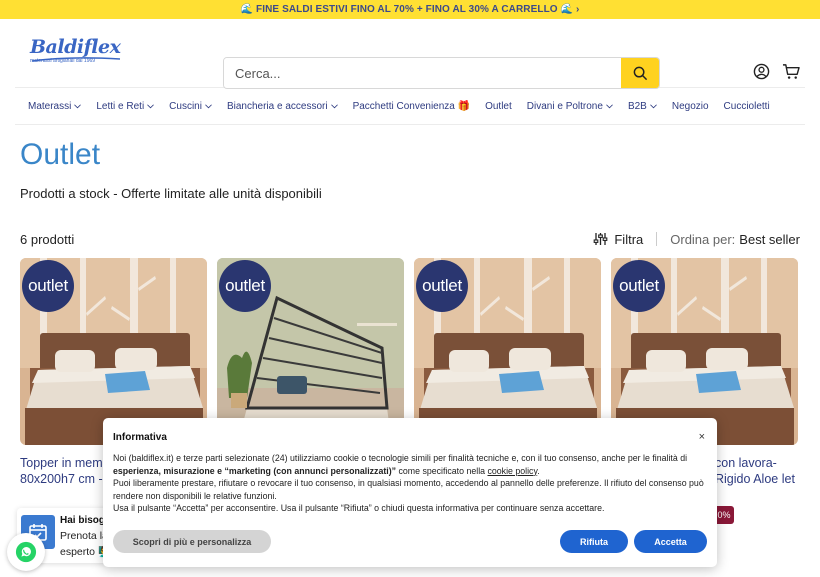 Image resolution: width=820 pixels, height=577 pixels. Describe the element at coordinates (629, 239) in the screenshot. I see `filter-label: Filtra` at that location.